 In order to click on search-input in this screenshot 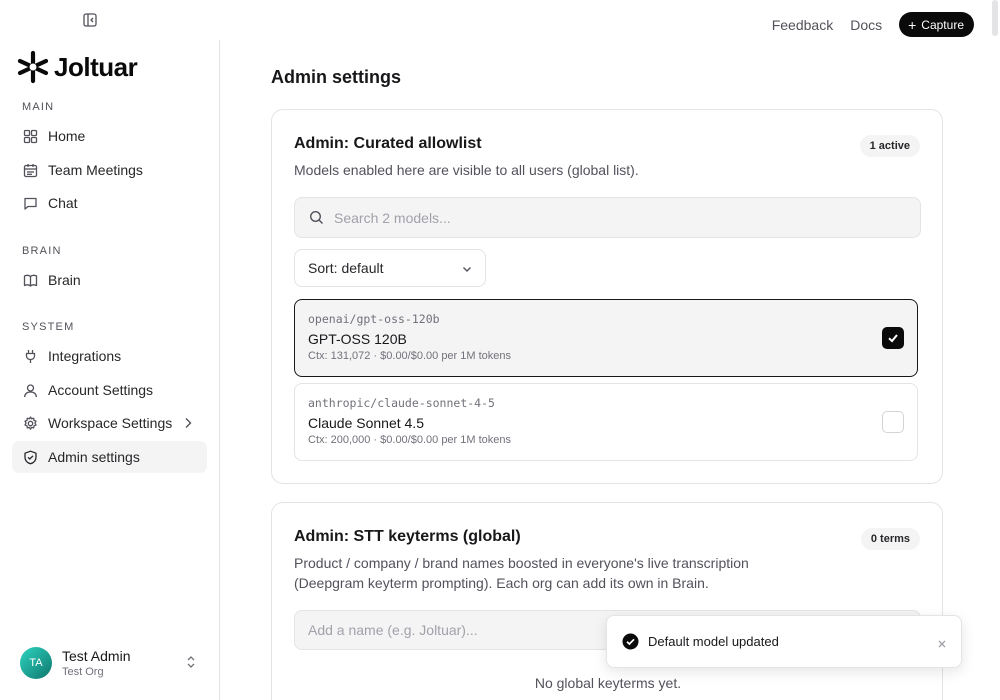, I will do `click(614, 217)`.